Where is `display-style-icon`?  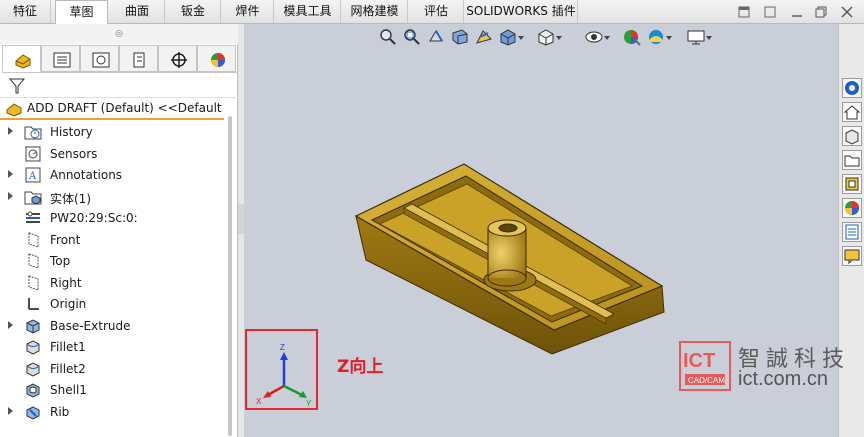
display-style-icon is located at coordinates (549, 37).